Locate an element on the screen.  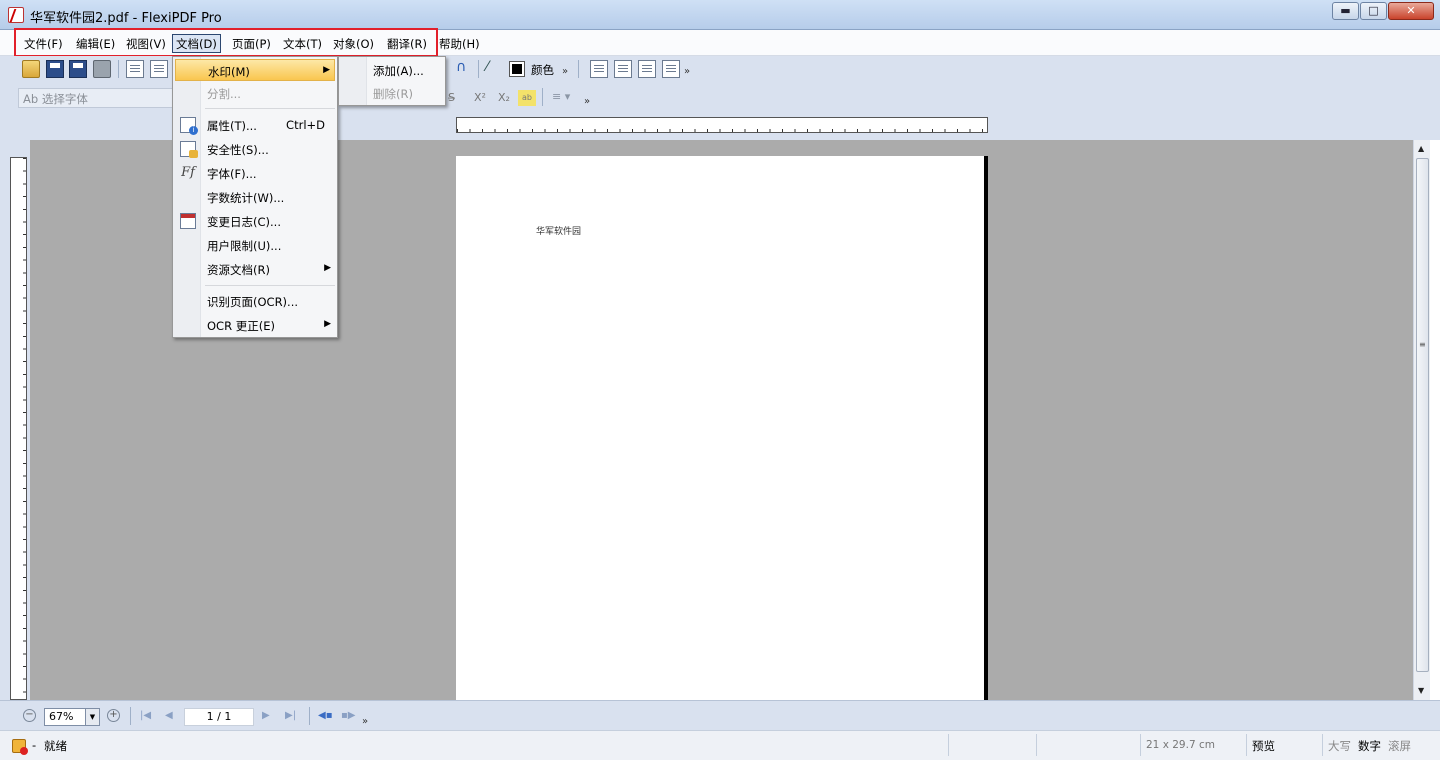
menu-item-ocr-correction: OCR 更正(E) ▶ is located at coordinates (255, 325).